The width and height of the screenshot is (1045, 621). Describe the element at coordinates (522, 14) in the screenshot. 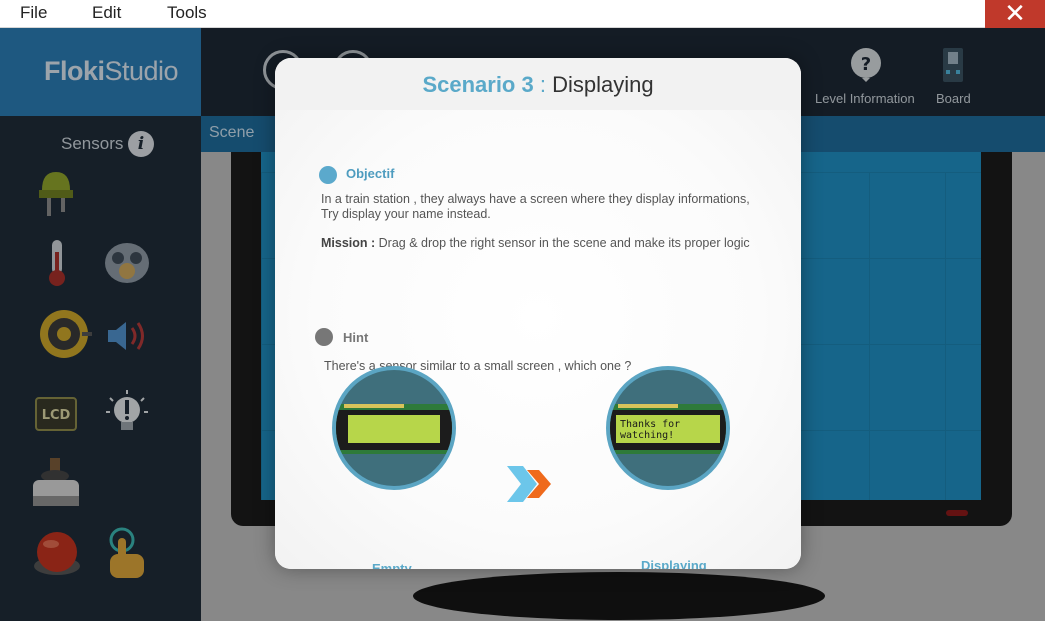

I see `menubar: File Edit Tools ✕` at that location.